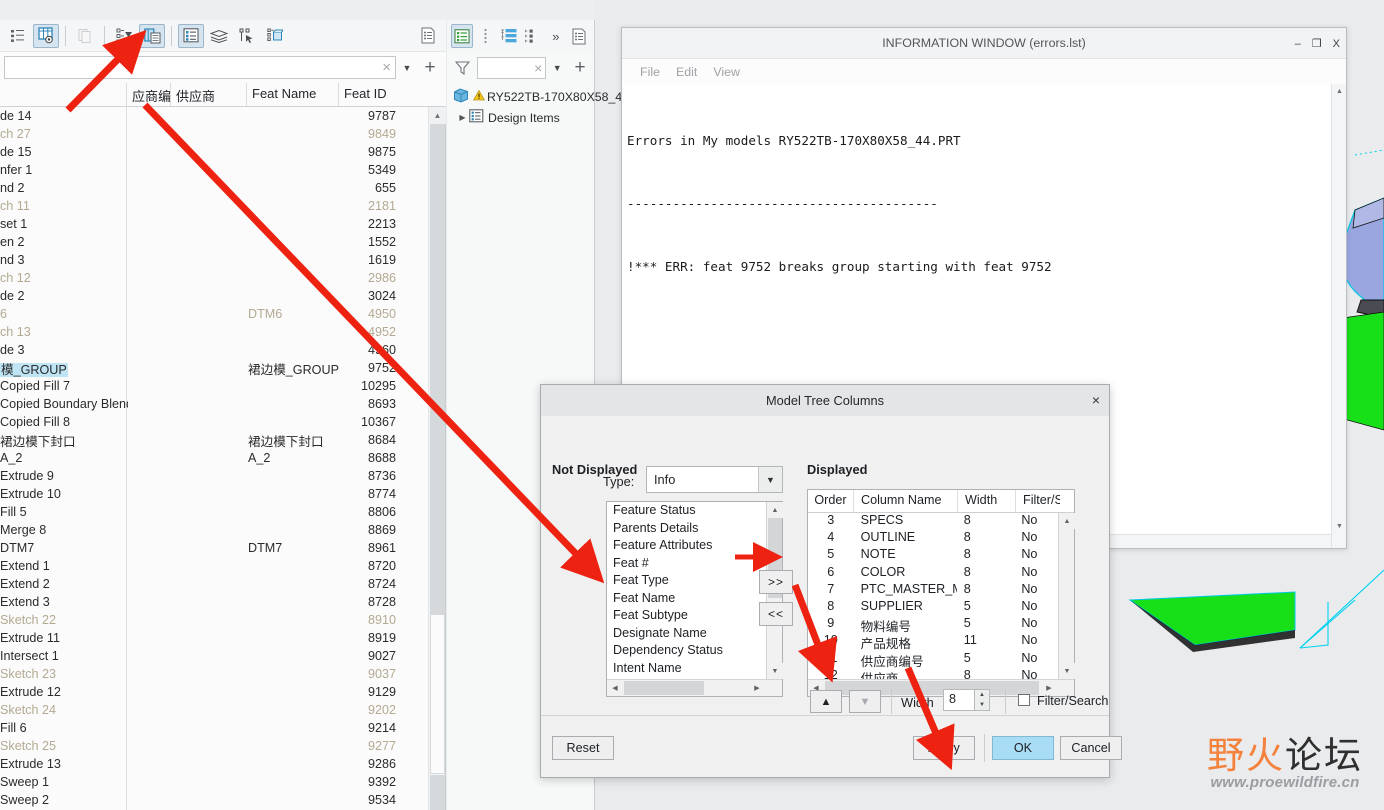 The width and height of the screenshot is (1384, 810). What do you see at coordinates (219, 36) in the screenshot?
I see `layers-icon` at bounding box center [219, 36].